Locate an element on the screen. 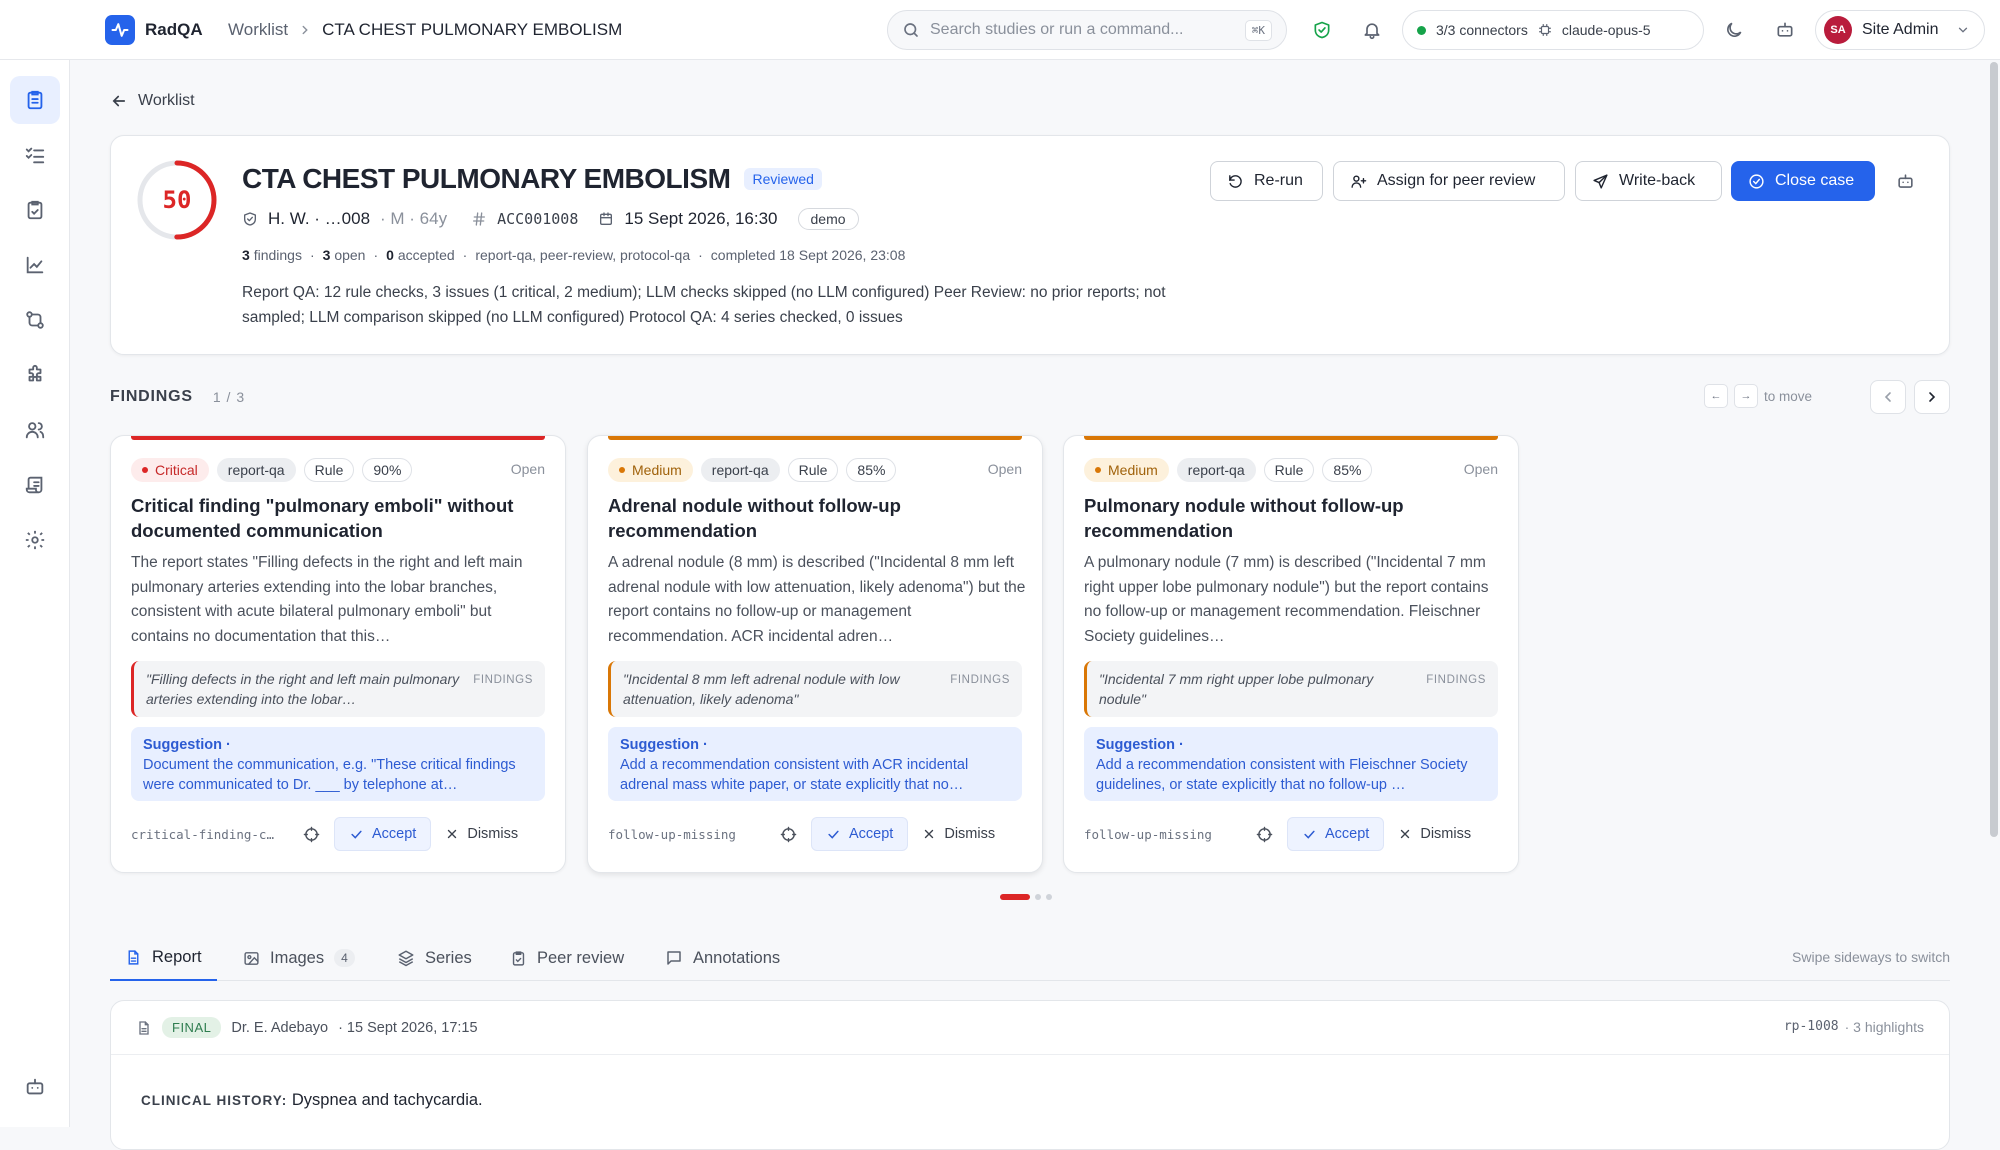 This screenshot has width=2000, height=1150. tab-peer-review: Peer review is located at coordinates (567, 958).